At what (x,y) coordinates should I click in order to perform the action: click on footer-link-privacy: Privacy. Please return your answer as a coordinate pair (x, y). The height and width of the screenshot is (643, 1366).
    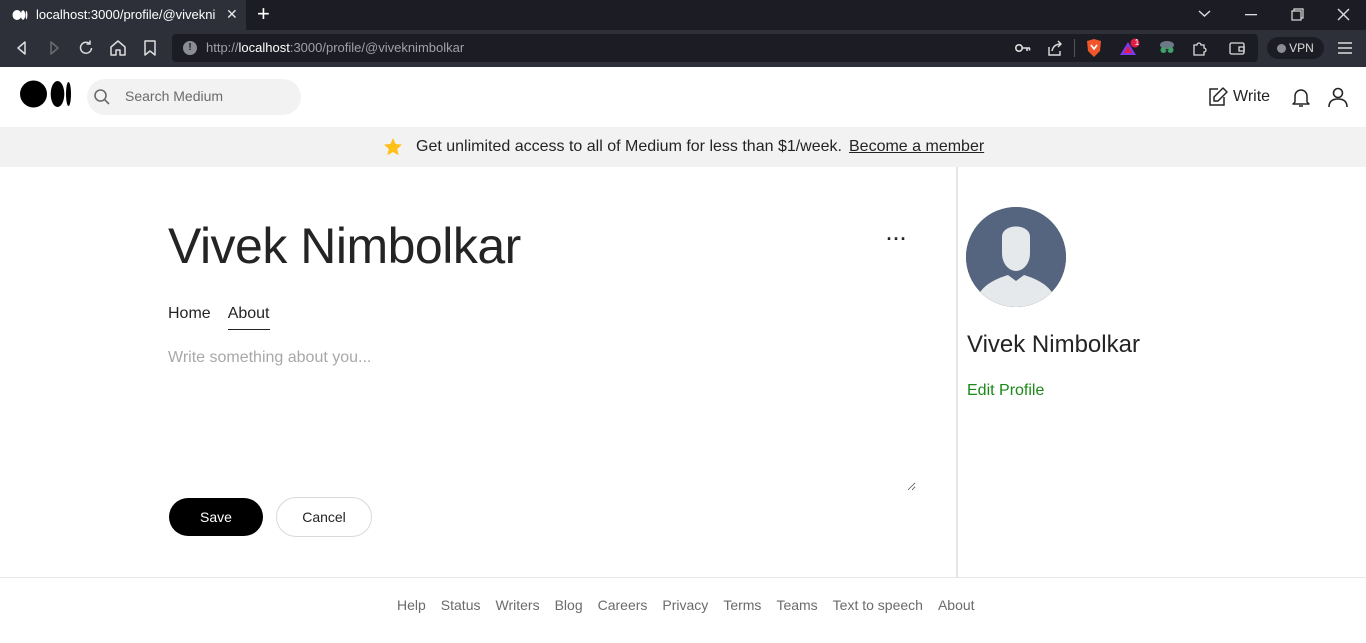
    Looking at the image, I should click on (685, 605).